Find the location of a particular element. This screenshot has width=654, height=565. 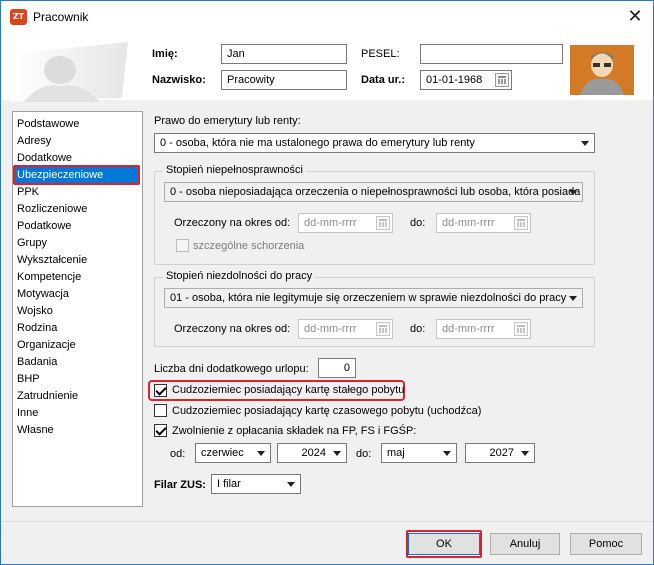

last-name-input: Pracowity is located at coordinates (284, 80).